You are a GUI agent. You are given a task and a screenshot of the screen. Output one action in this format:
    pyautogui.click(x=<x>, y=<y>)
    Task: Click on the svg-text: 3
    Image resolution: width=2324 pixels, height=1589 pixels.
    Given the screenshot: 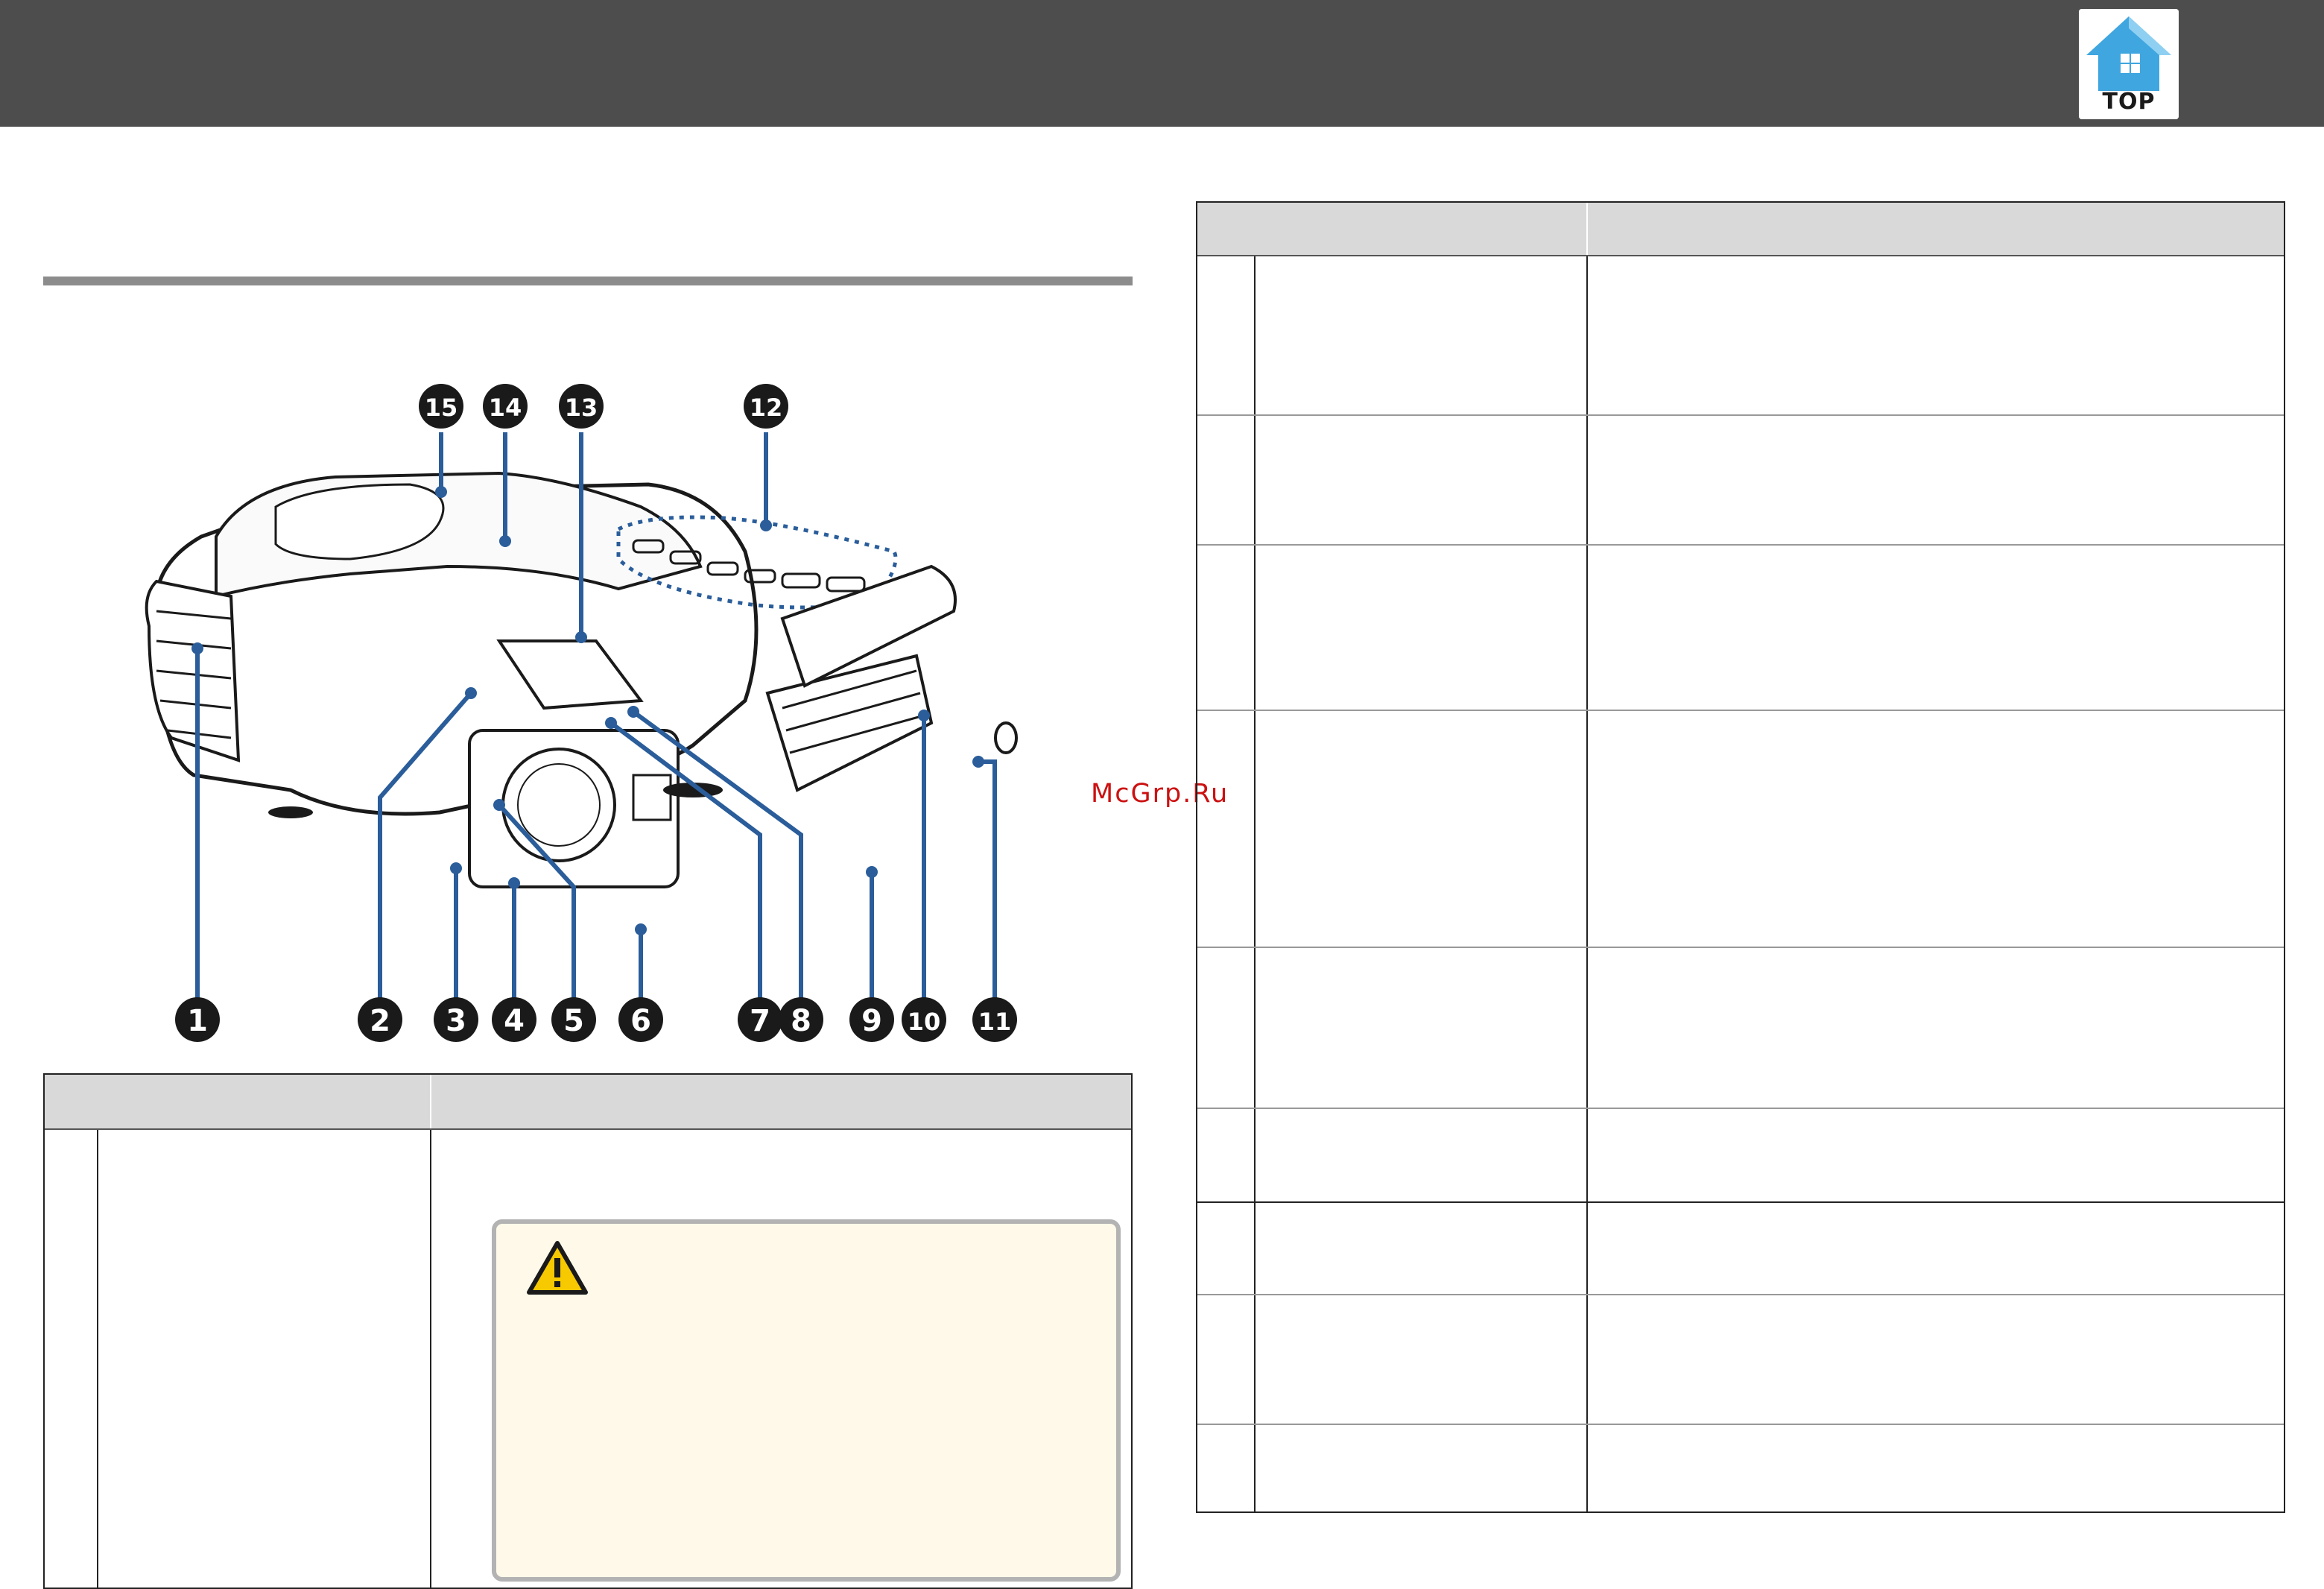 What is the action you would take?
    pyautogui.click(x=456, y=1021)
    